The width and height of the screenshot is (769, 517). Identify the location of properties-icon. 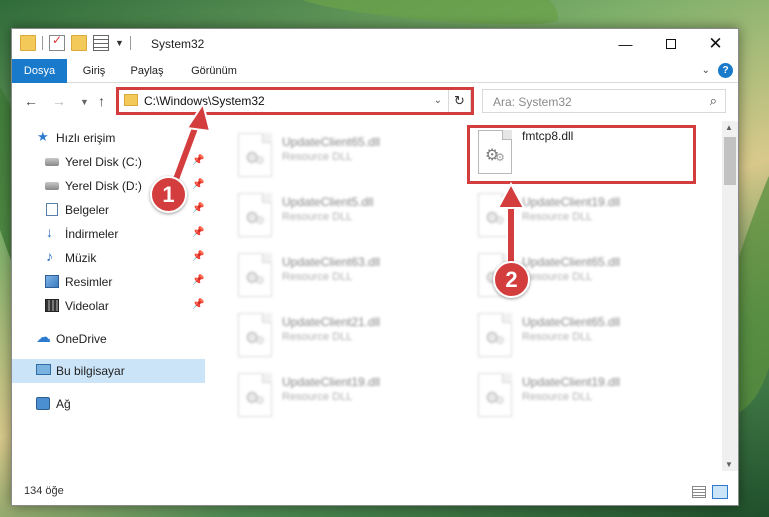
(57, 42).